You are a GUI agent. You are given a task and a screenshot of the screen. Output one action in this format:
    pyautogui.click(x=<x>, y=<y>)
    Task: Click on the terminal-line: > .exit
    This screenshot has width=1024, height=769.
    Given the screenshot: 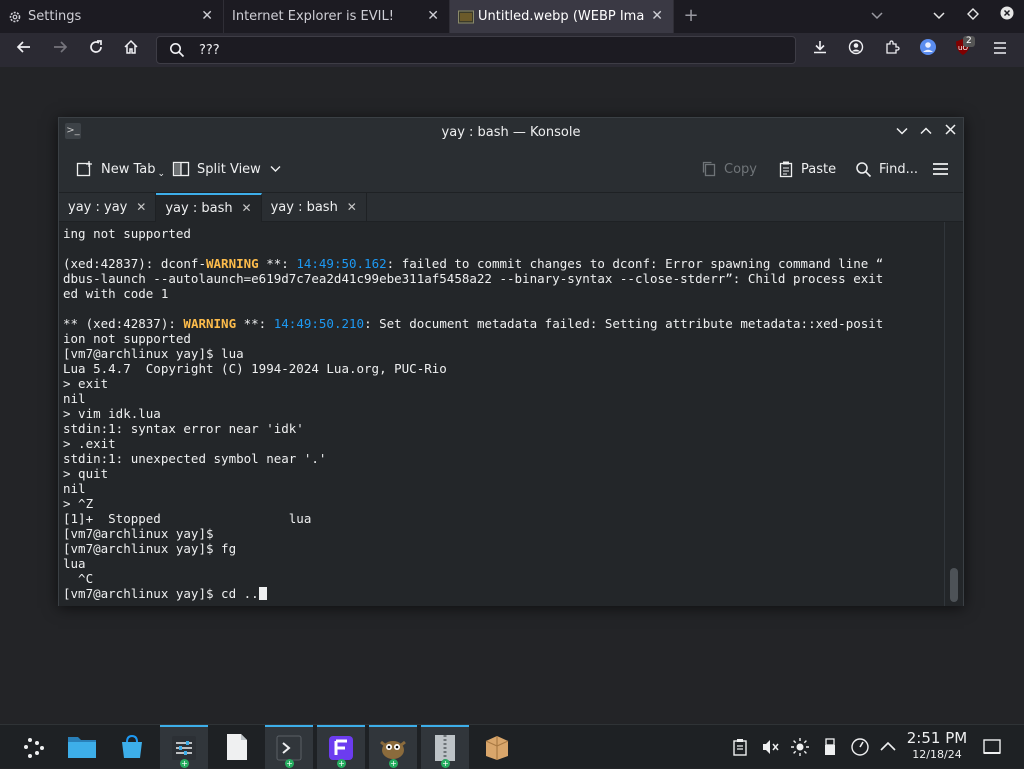 What is the action you would take?
    pyautogui.click(x=89, y=443)
    